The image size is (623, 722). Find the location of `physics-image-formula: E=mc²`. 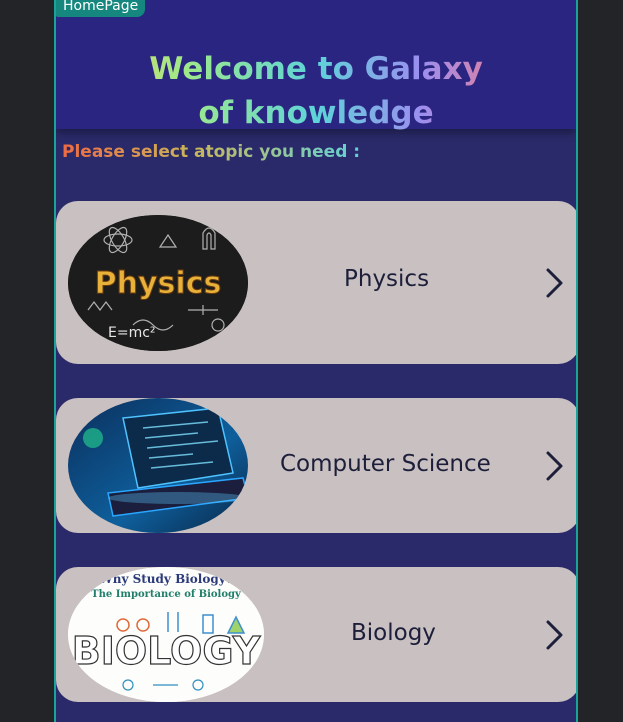

physics-image-formula: E=mc² is located at coordinates (132, 333).